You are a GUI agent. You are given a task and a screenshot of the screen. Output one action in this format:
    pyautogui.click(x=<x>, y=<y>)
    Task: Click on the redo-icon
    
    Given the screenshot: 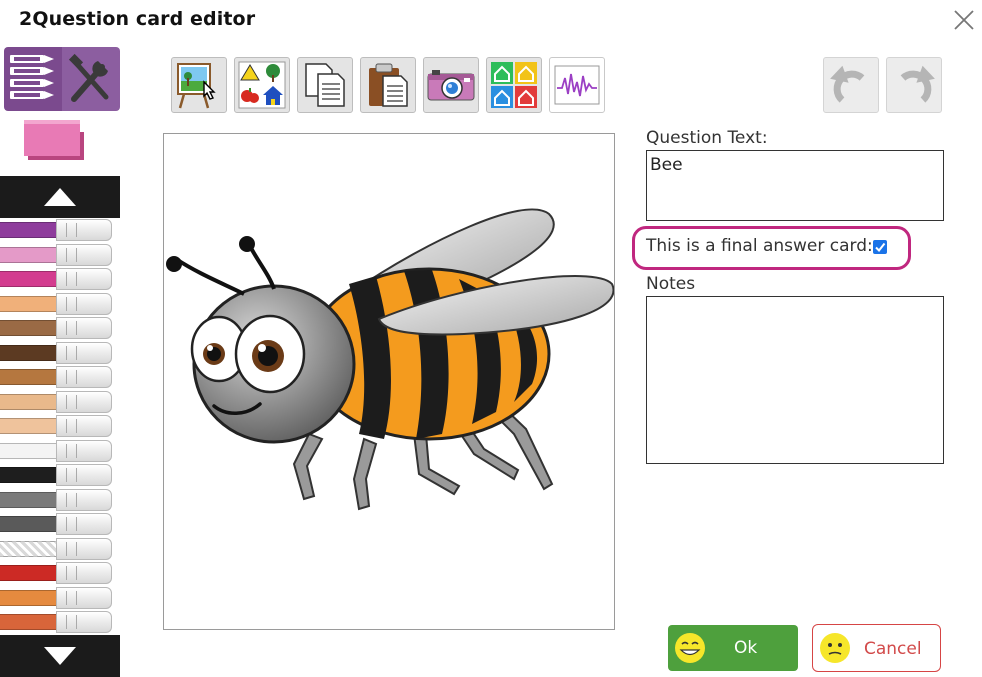 What is the action you would take?
    pyautogui.click(x=917, y=84)
    